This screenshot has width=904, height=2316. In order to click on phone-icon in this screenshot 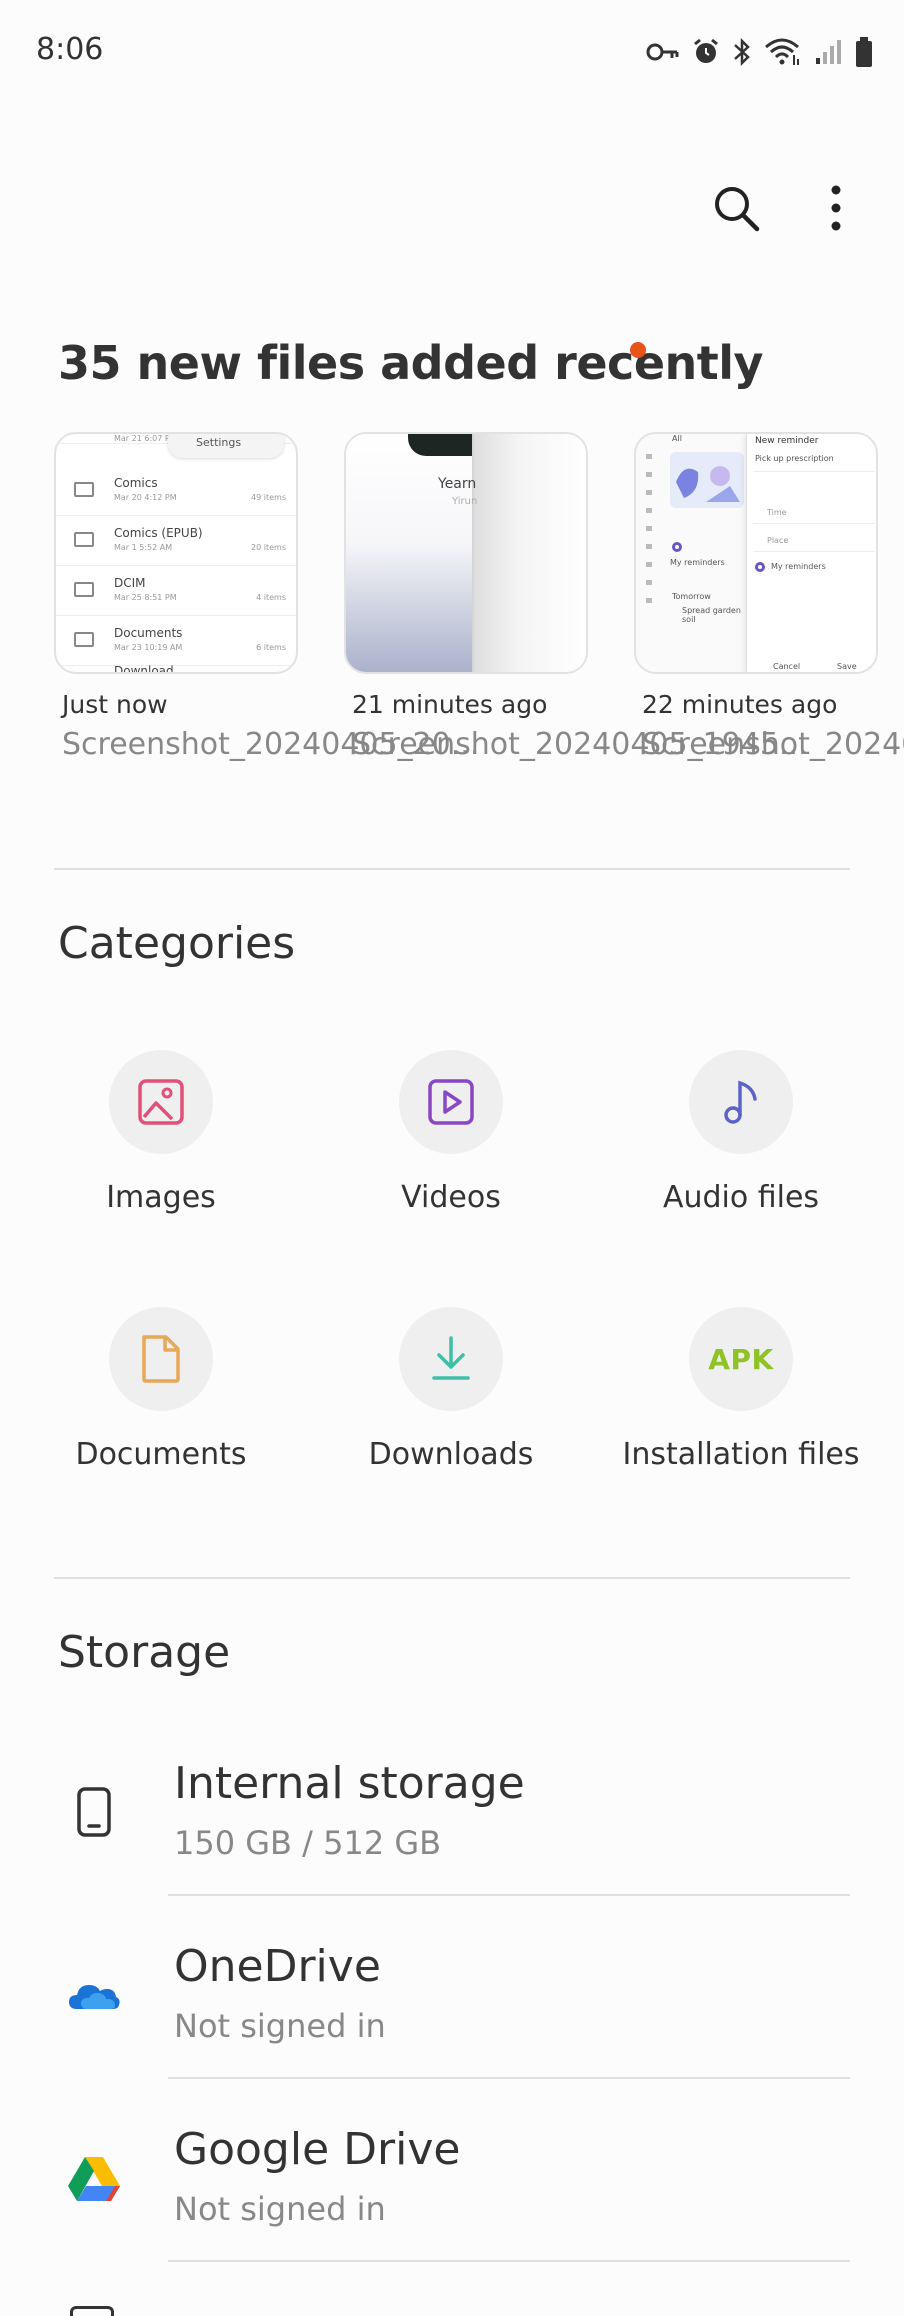, I will do `click(94, 1812)`.